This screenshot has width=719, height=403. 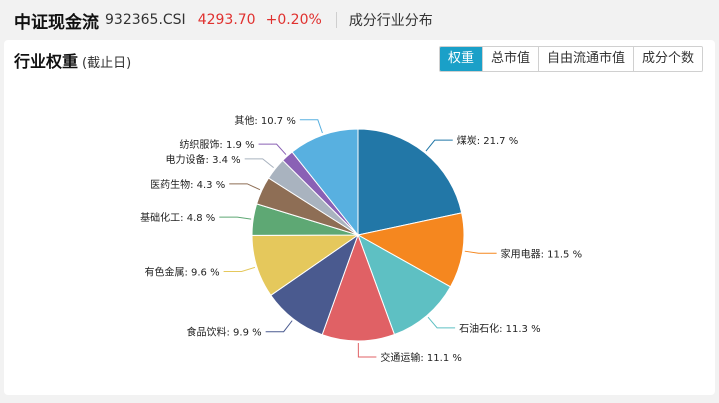 I want to click on index-code: 932365.CSI, so click(x=145, y=20).